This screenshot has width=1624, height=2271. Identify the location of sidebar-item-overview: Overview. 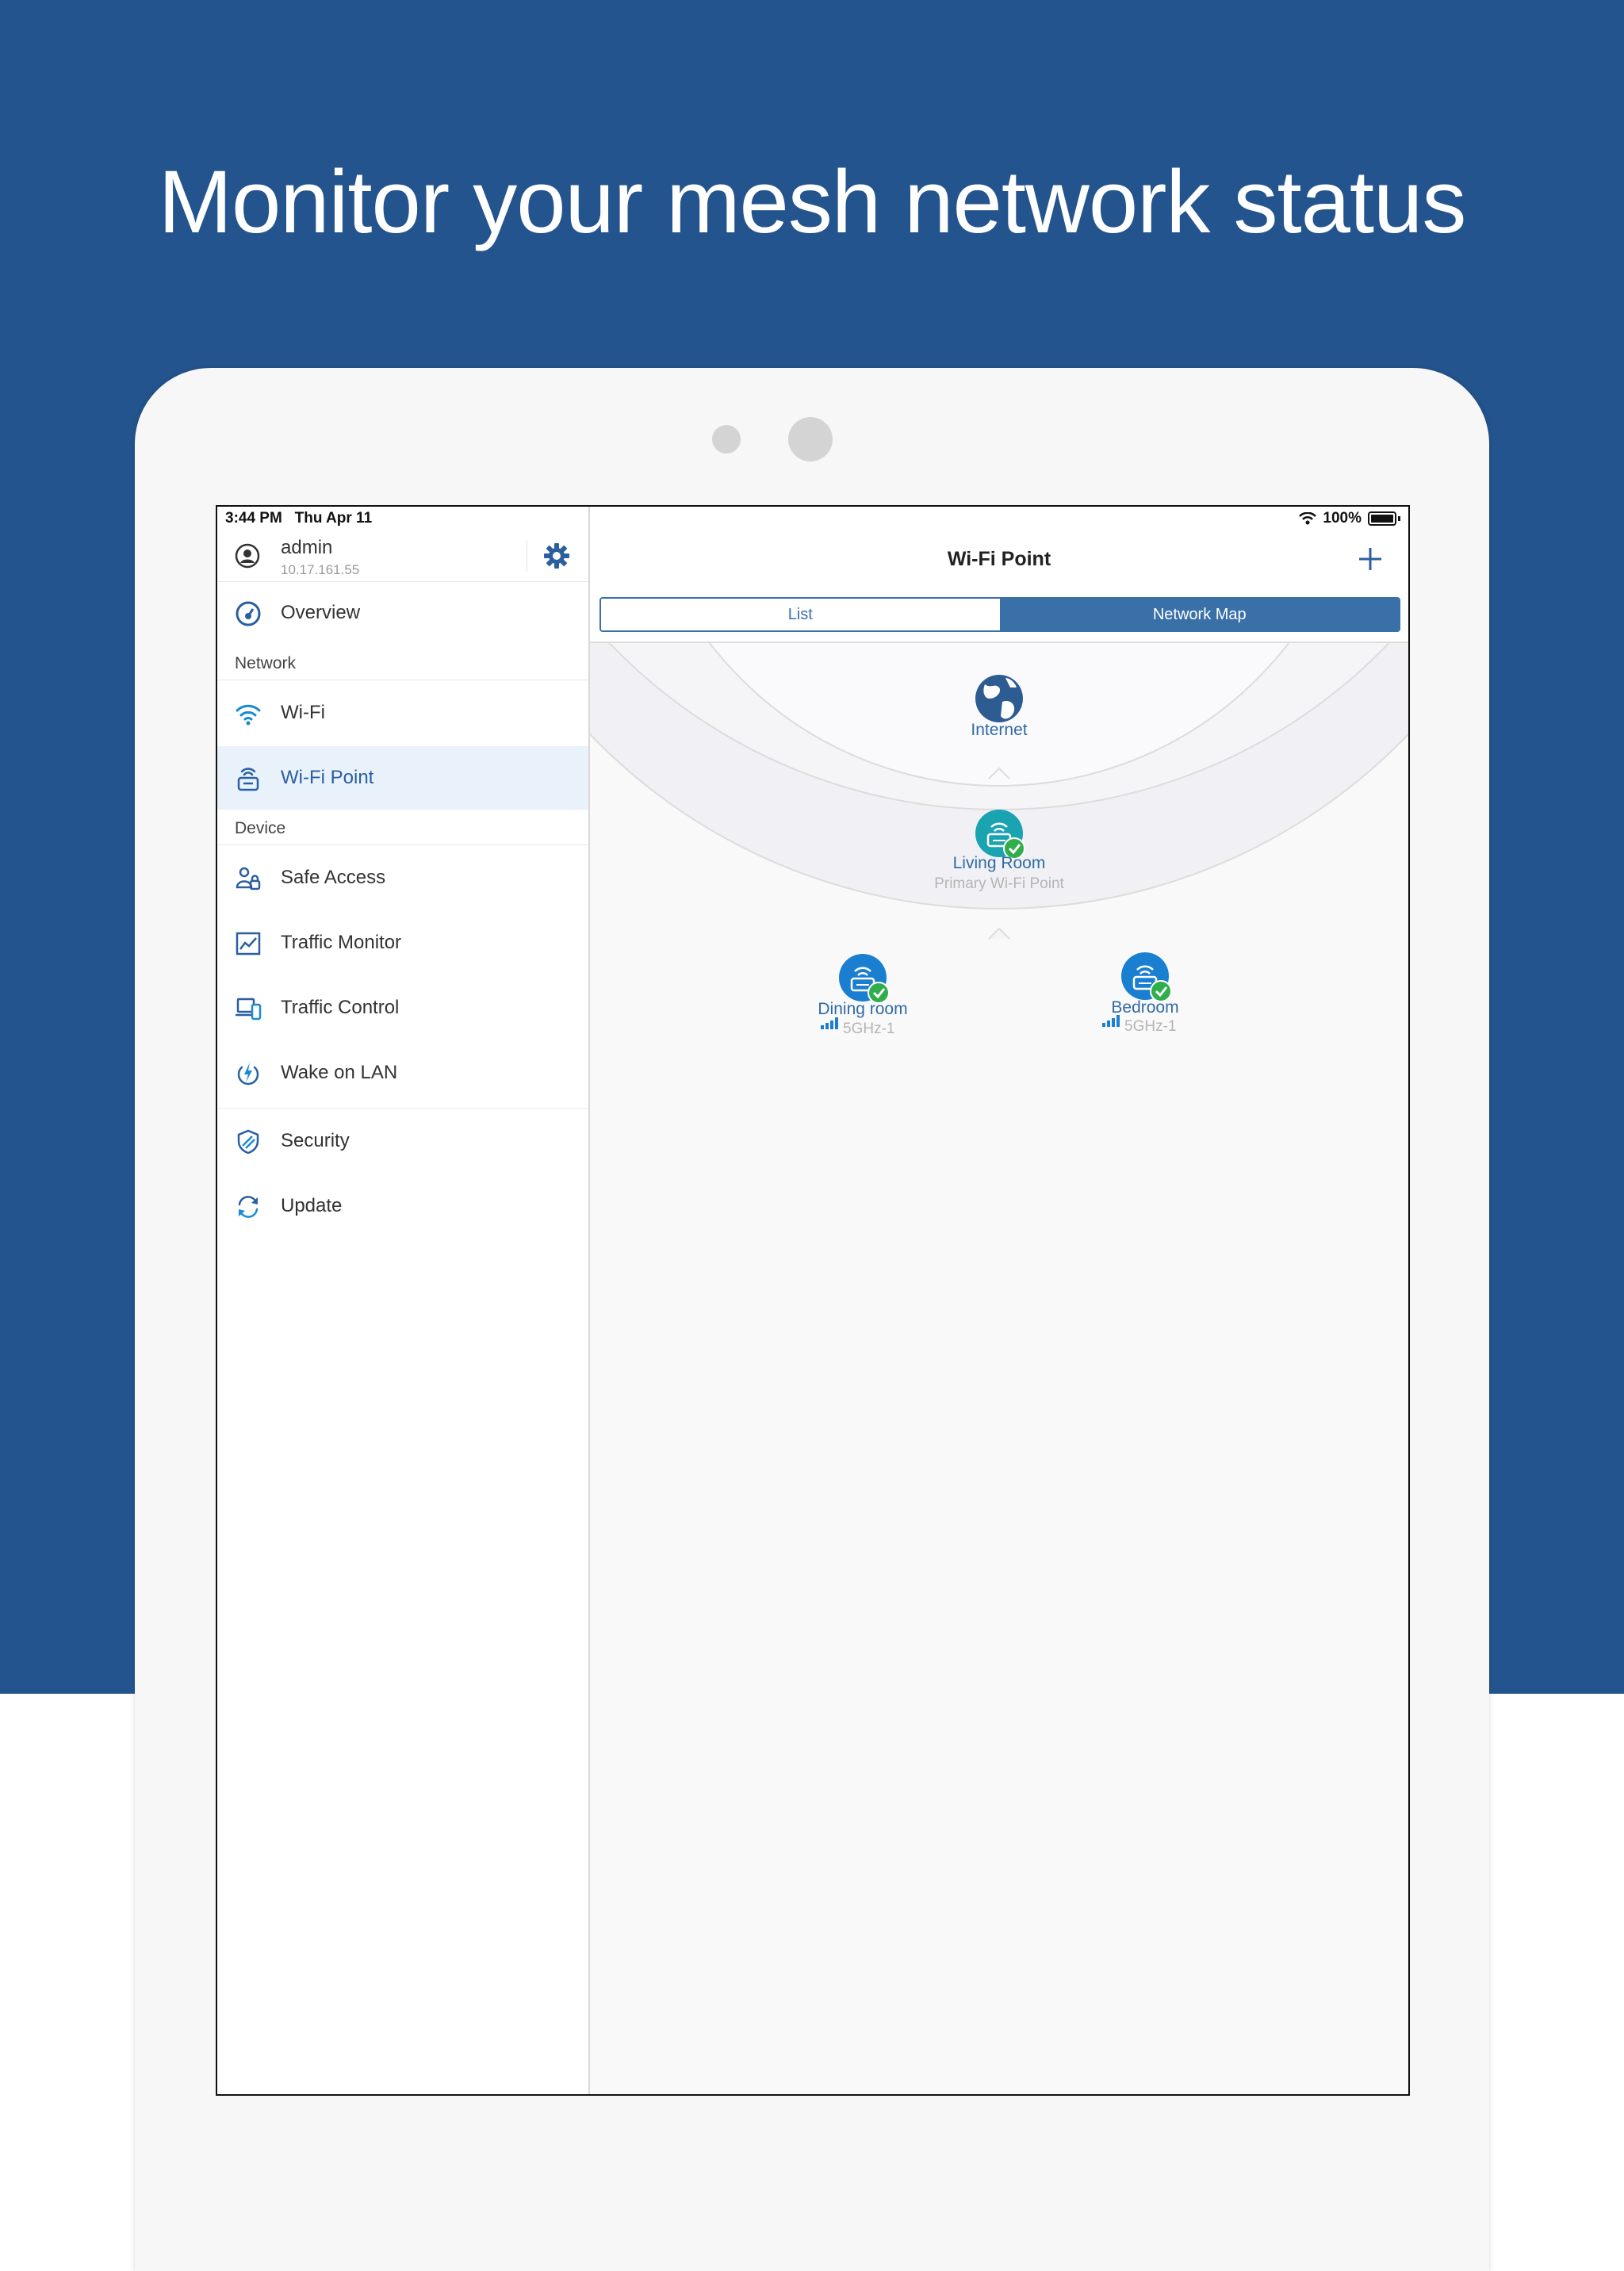
(402, 613).